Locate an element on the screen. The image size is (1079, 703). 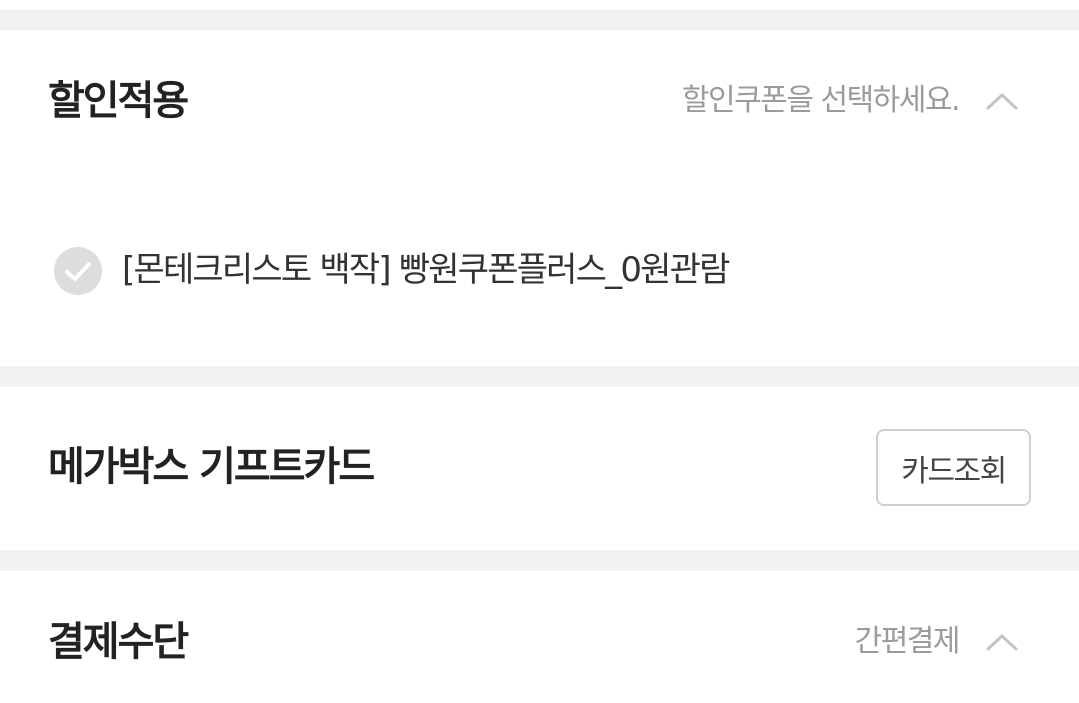
payment-method-section-title: 결제수단 is located at coordinates (118, 642).